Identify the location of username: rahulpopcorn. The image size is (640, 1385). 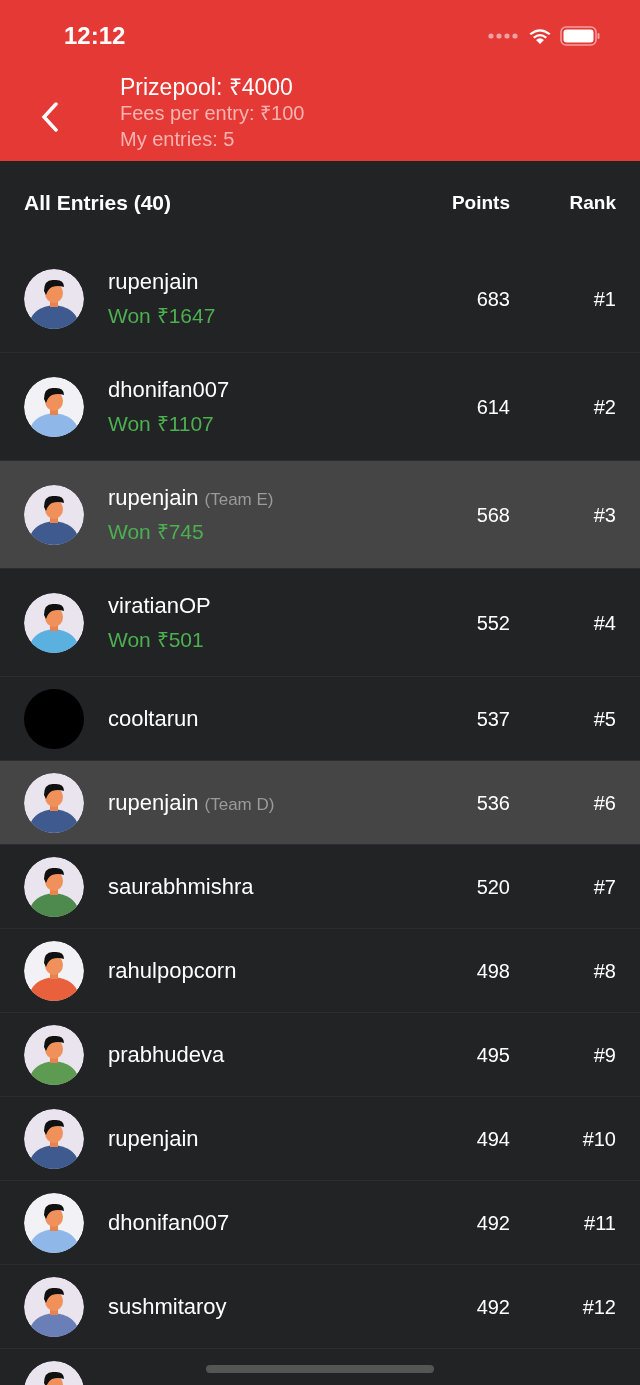
(172, 971).